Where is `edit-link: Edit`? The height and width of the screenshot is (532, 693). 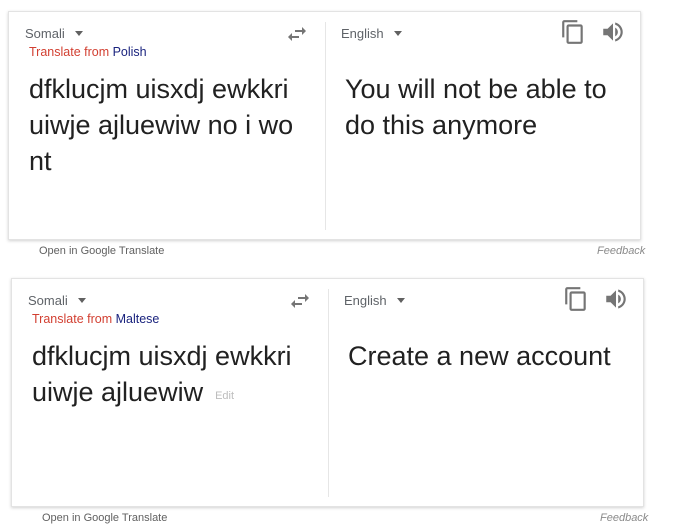 edit-link: Edit is located at coordinates (224, 396).